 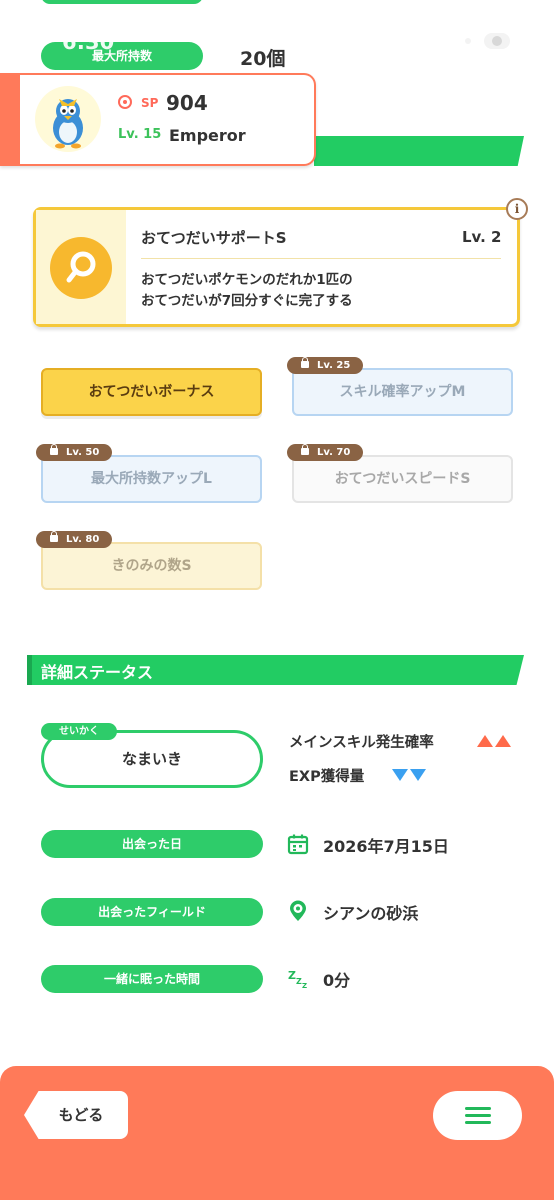 What do you see at coordinates (337, 980) in the screenshot?
I see `sleep-time-value: 0分` at bounding box center [337, 980].